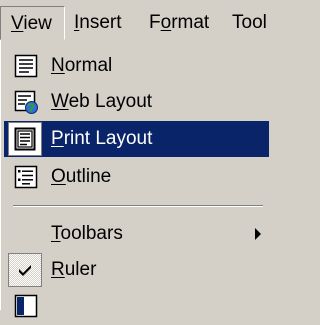 This screenshot has height=325, width=320. Describe the element at coordinates (56, 233) in the screenshot. I see `menu-item-toolbars-mnemonic: T` at that location.